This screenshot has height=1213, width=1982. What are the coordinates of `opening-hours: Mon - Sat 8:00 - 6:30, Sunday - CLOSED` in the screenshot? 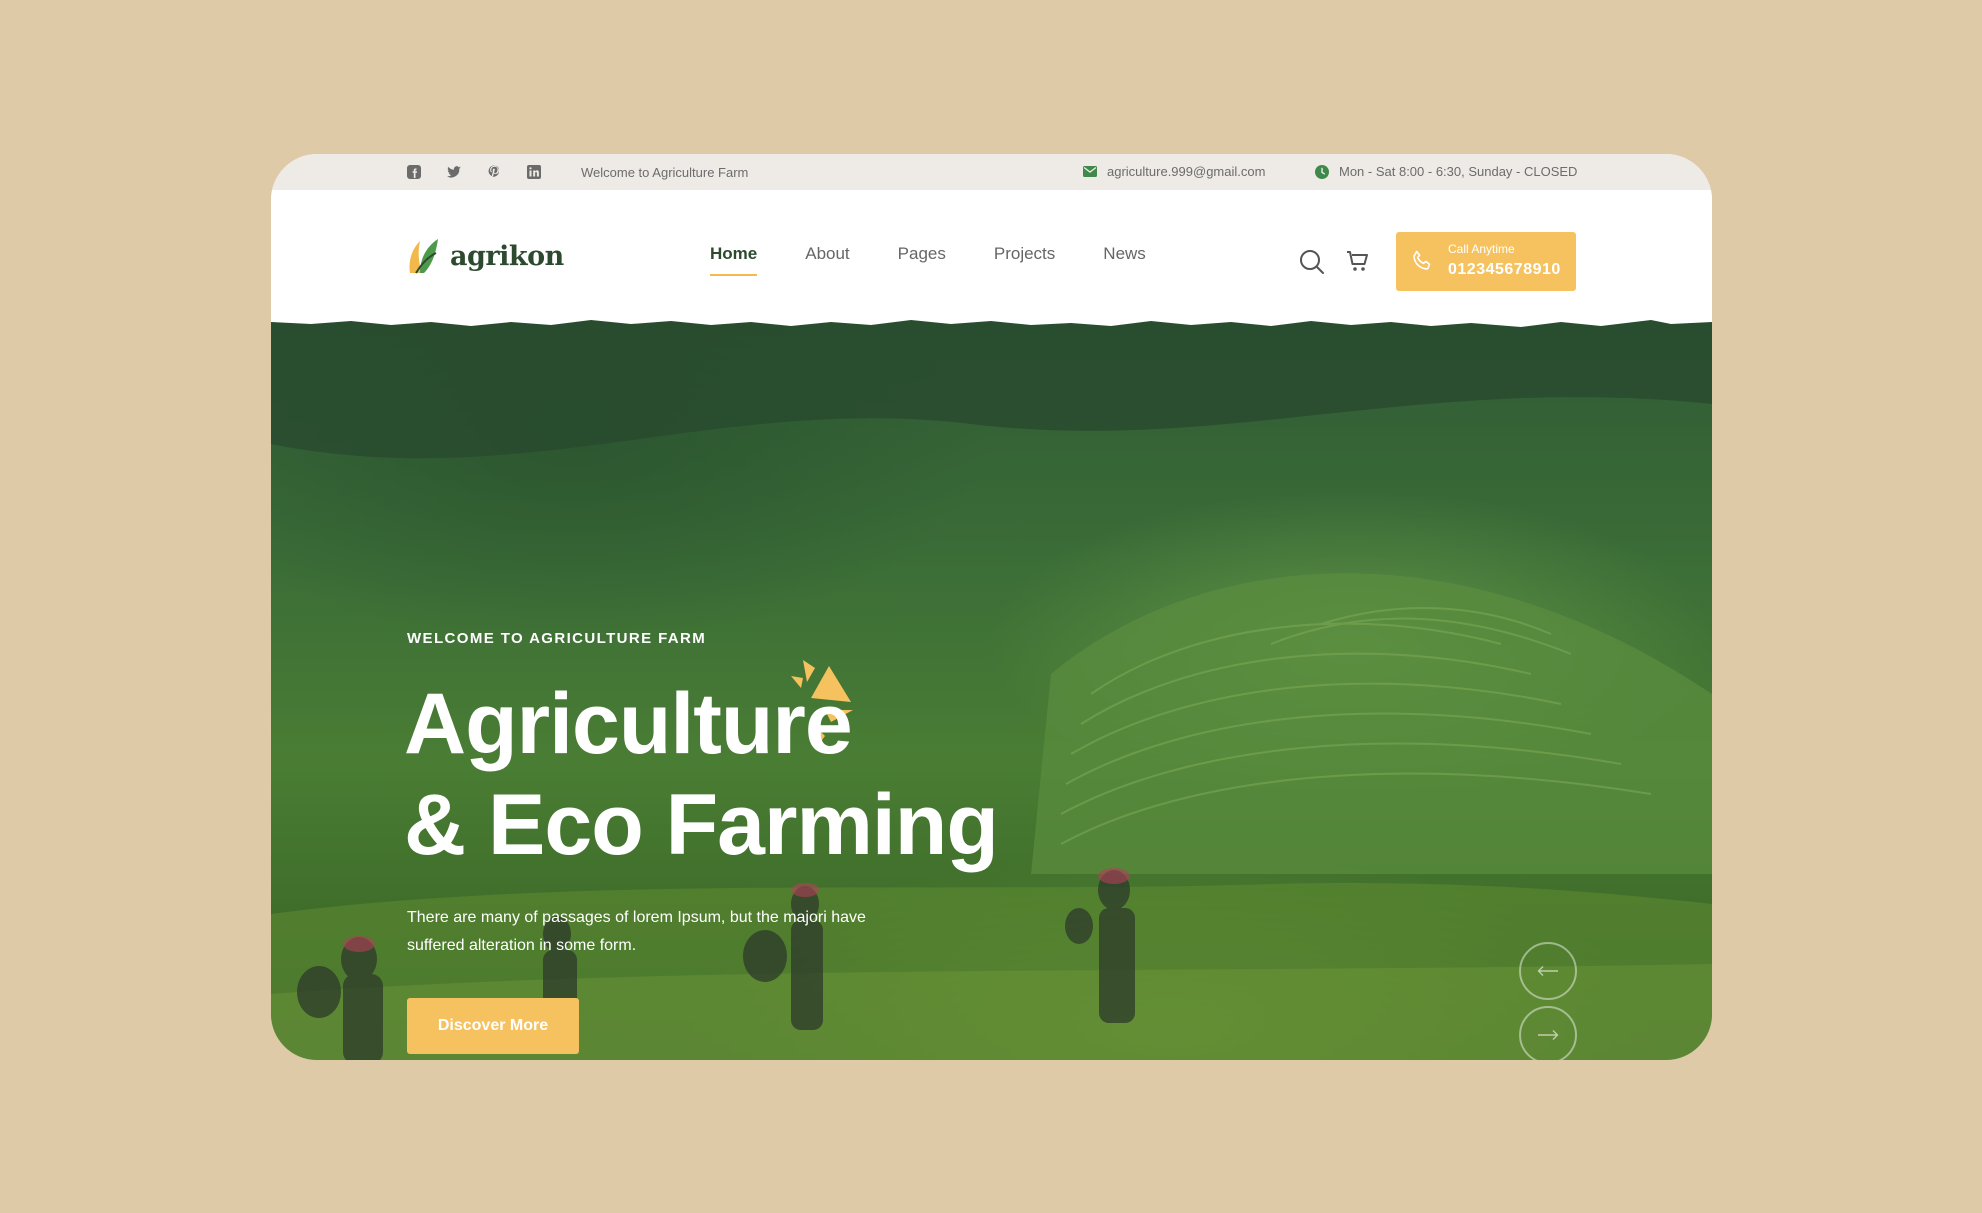 It's located at (1446, 171).